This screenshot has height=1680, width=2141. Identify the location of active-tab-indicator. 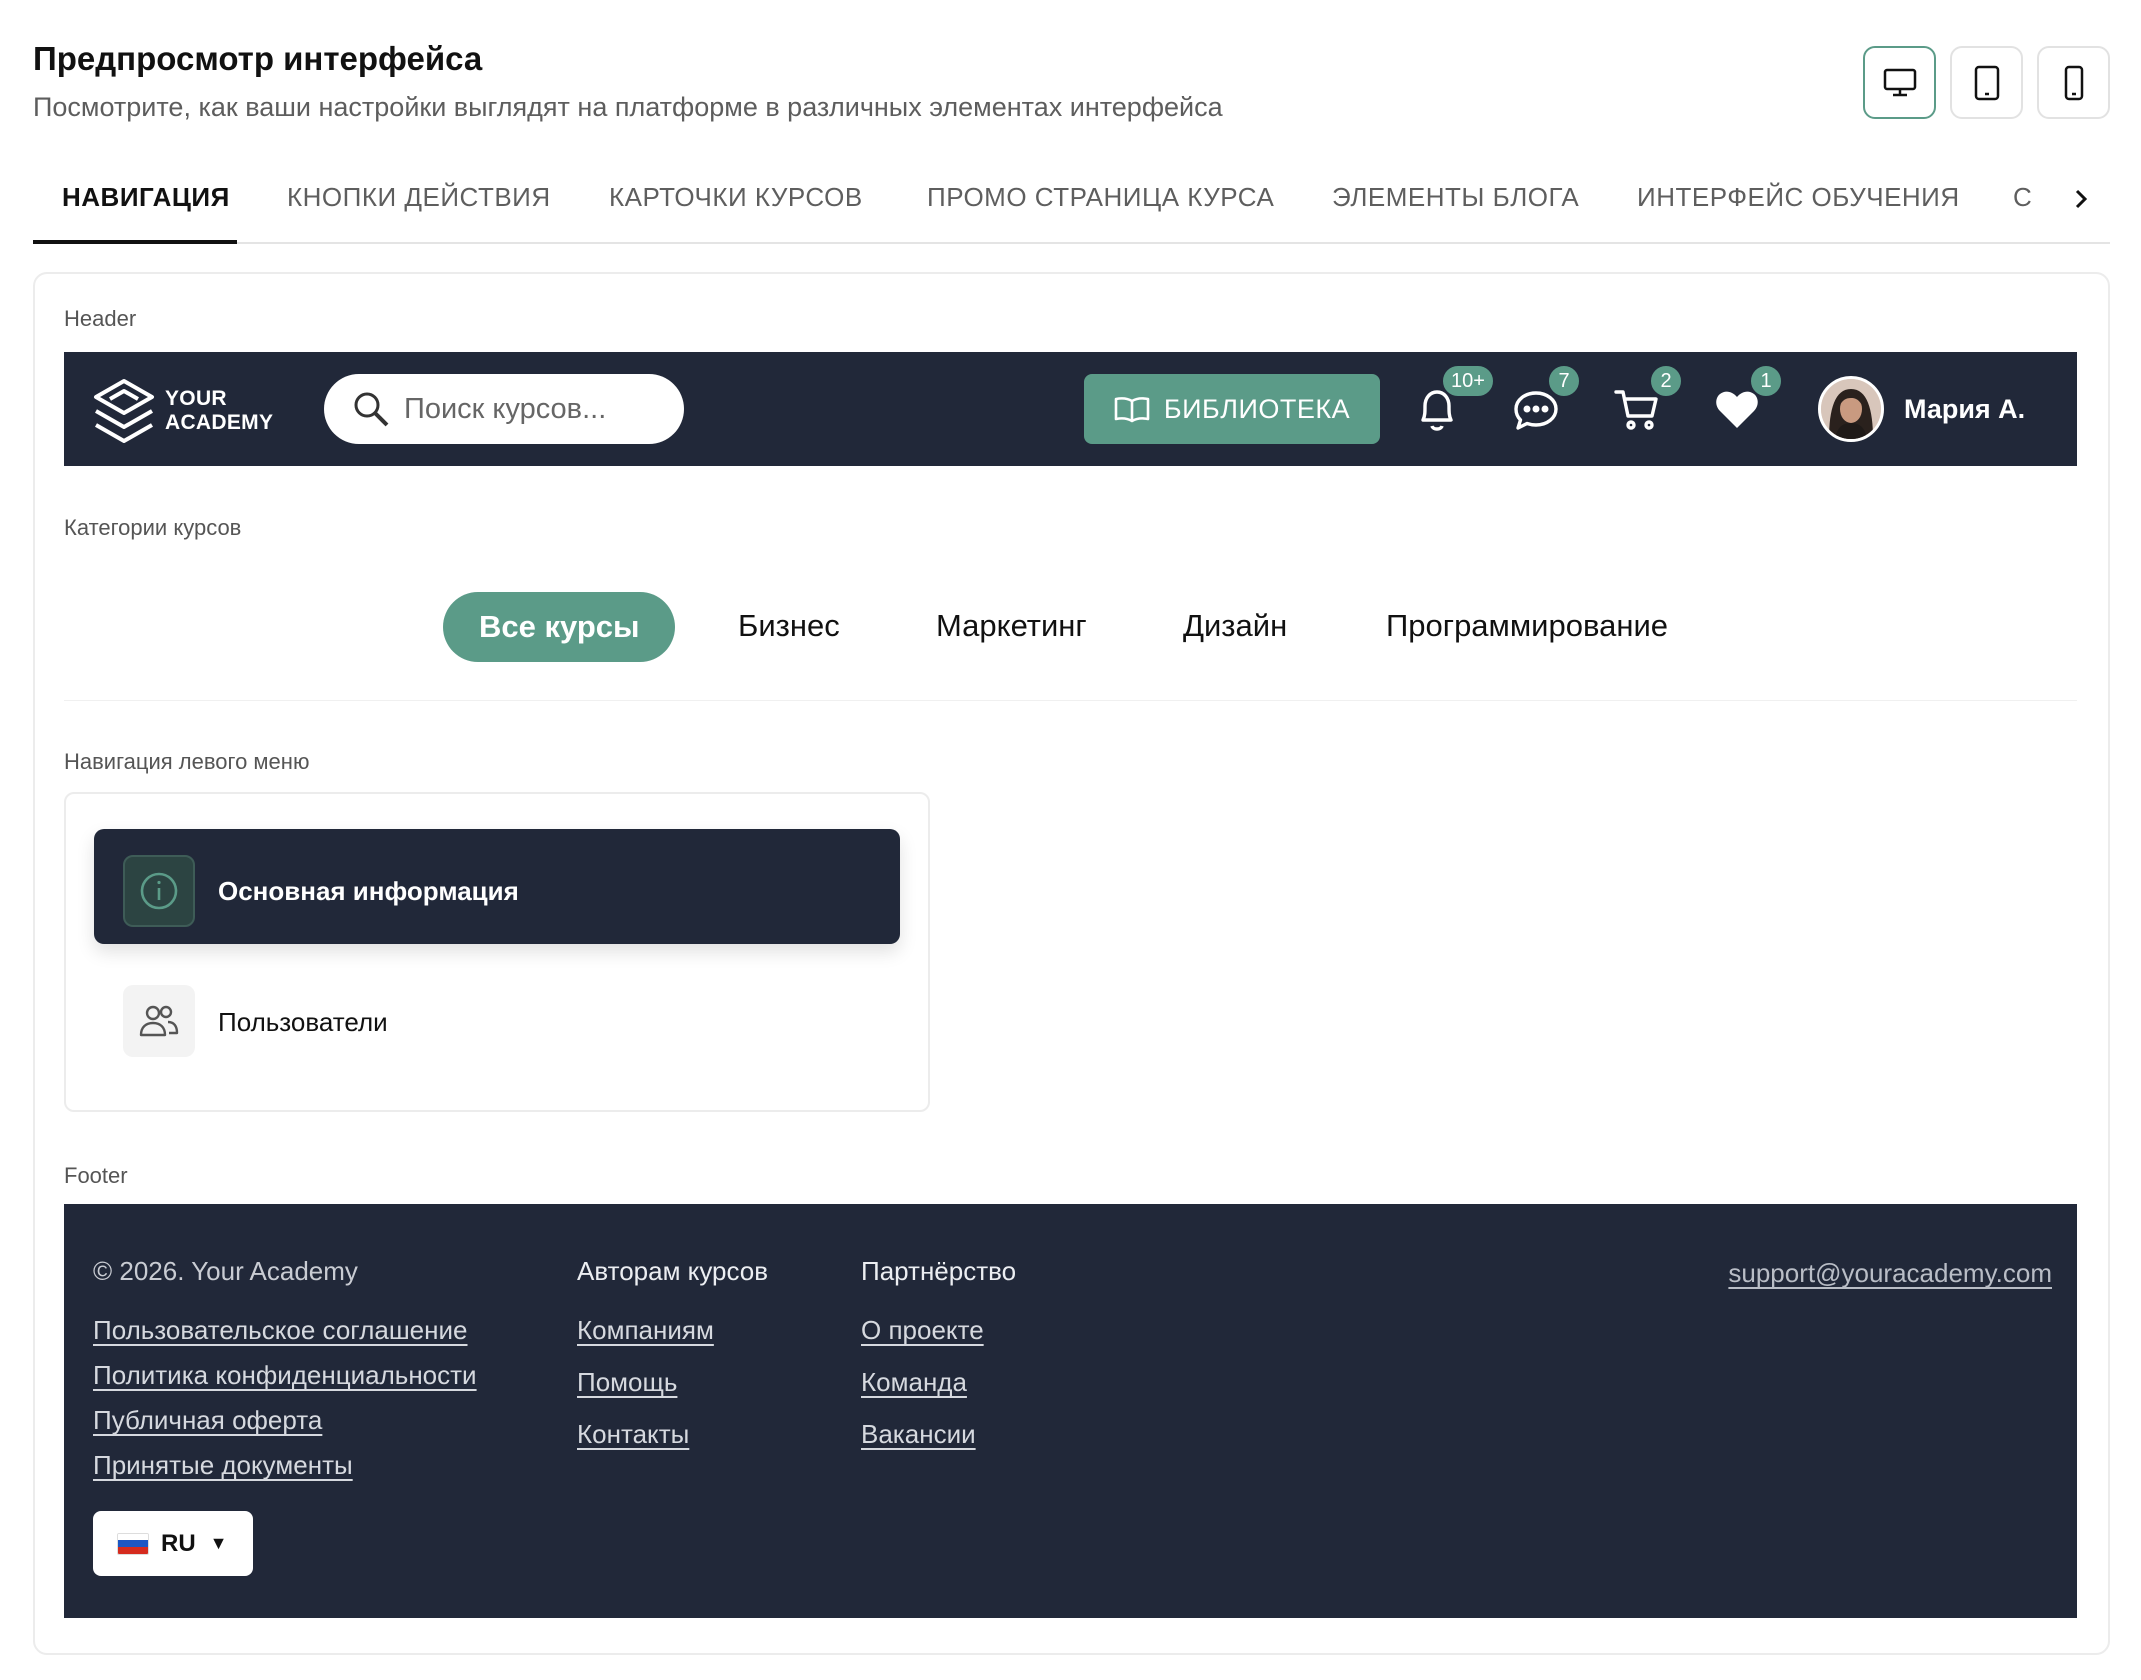
(135, 242).